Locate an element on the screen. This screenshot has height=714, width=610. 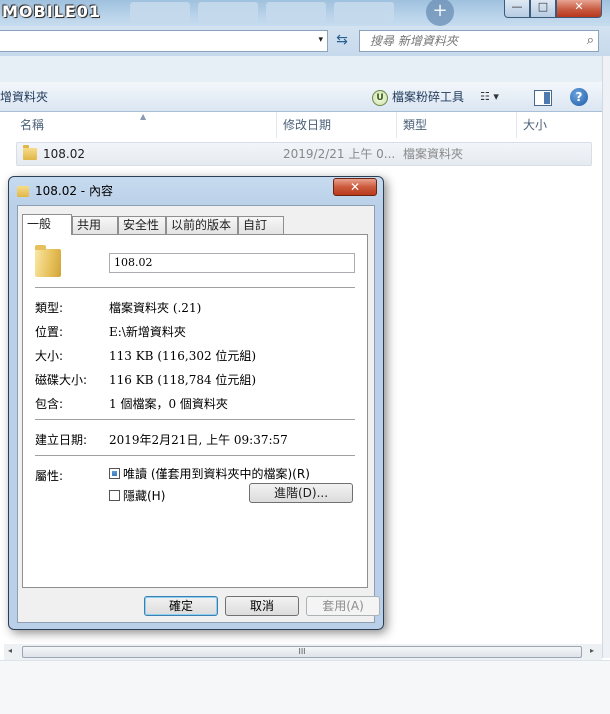
scroll-right-icon: ▸ is located at coordinates (592, 650).